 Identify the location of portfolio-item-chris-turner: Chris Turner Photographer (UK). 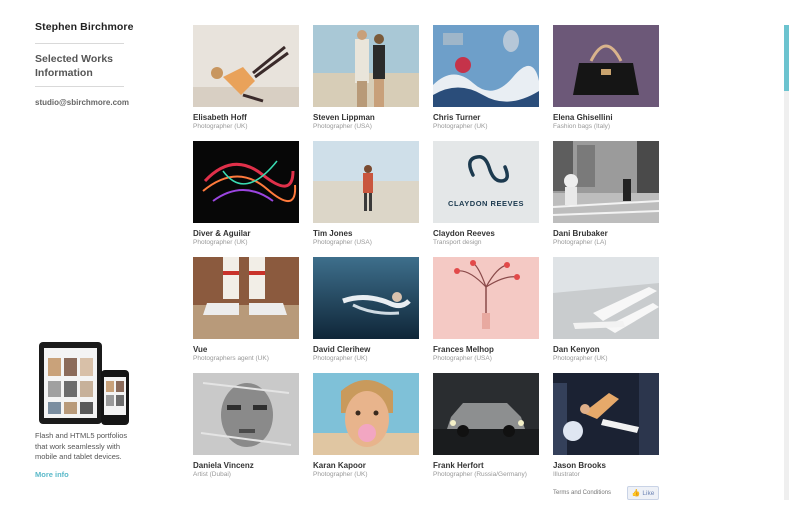
(486, 77).